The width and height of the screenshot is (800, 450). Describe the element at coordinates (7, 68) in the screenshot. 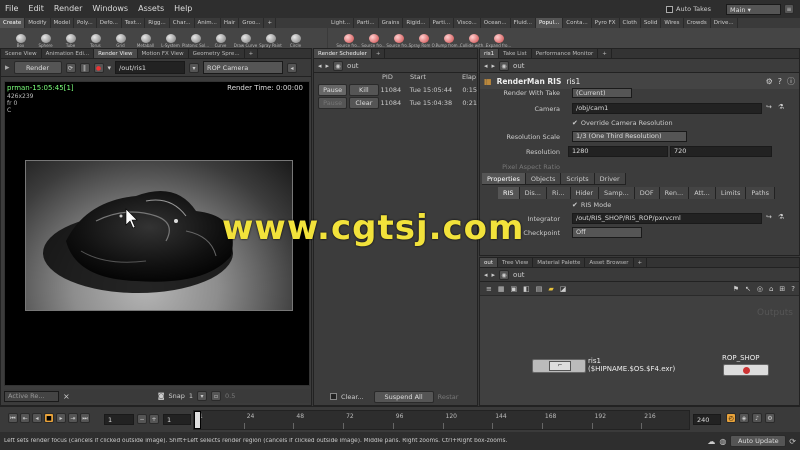

I see `menu-arrow-icon: ▸` at that location.